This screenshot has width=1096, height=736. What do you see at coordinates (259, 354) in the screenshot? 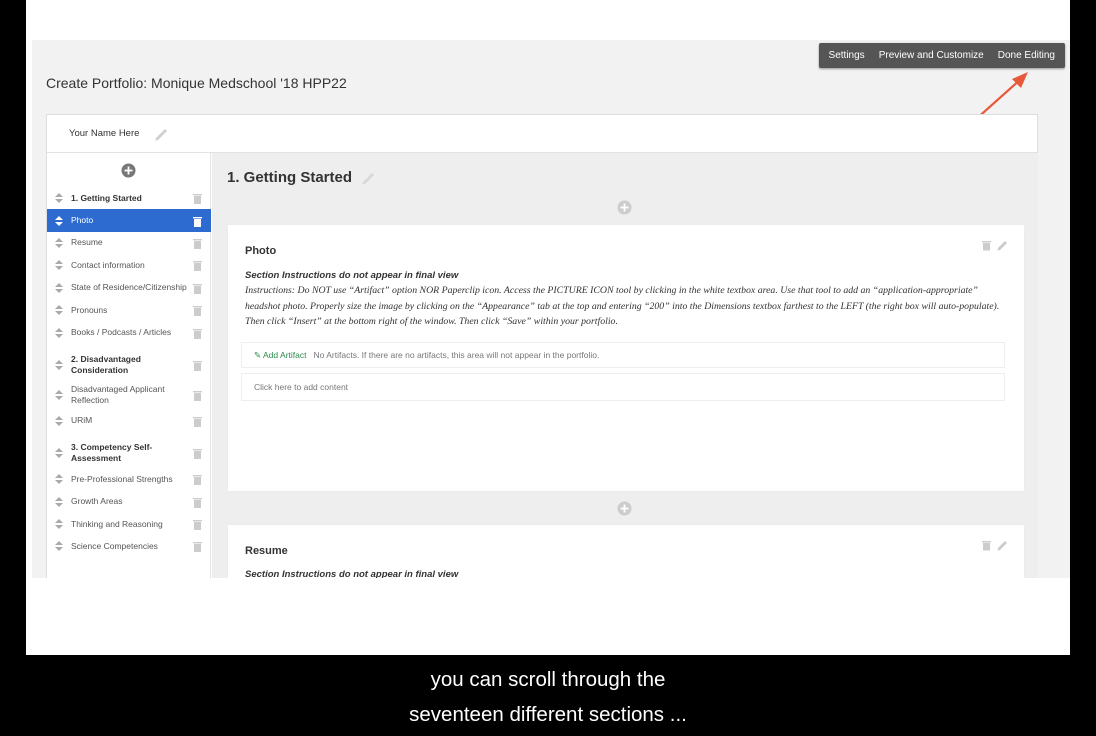
I see `paperclip-icon: ✎` at bounding box center [259, 354].